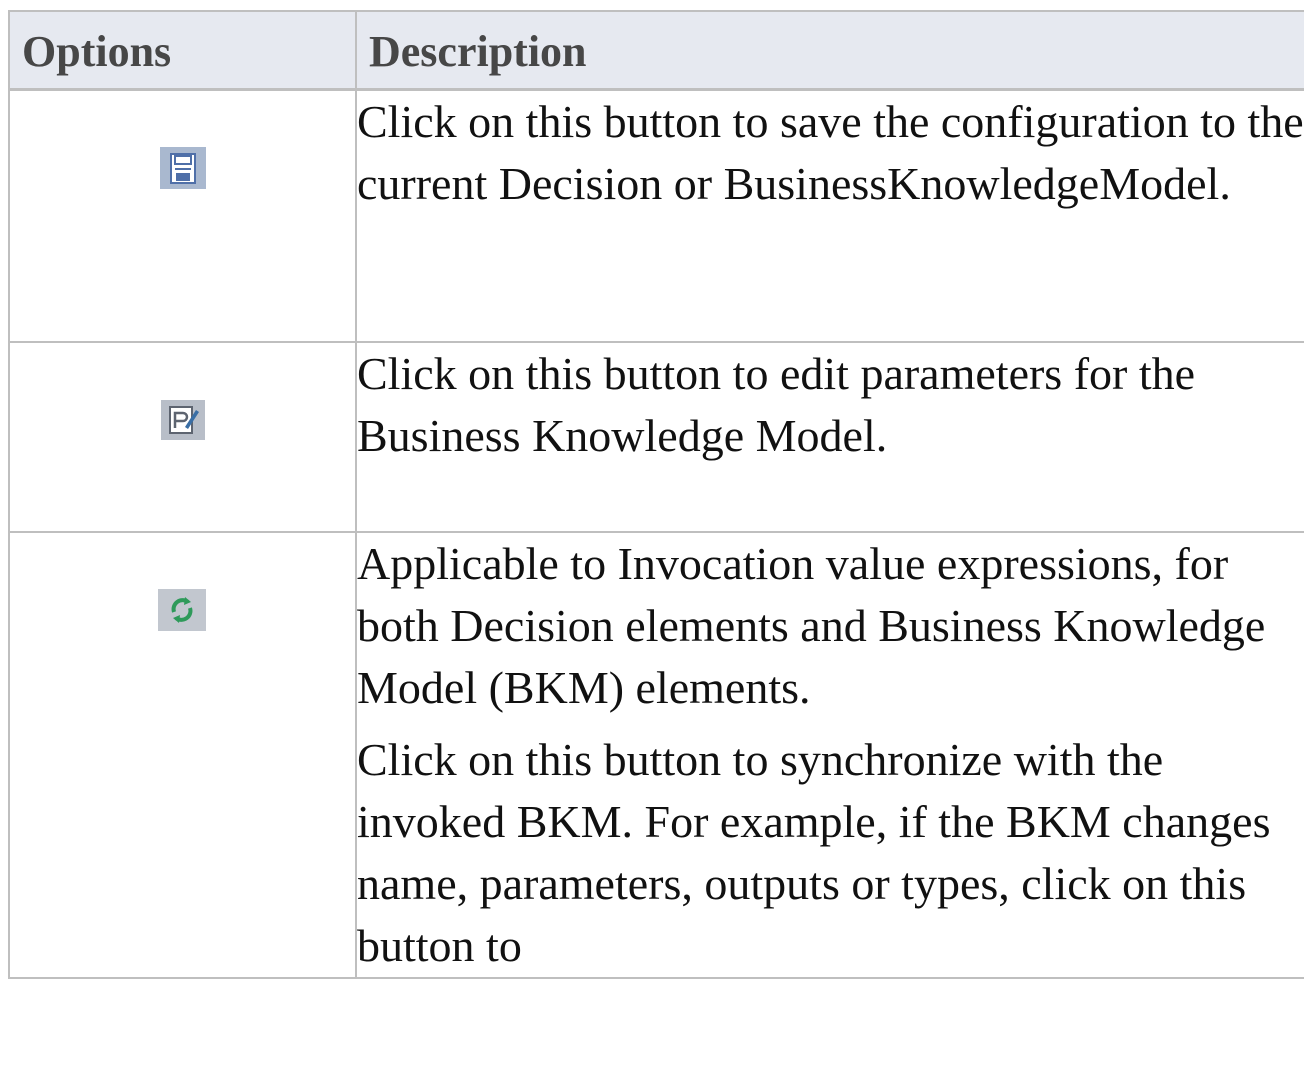 The height and width of the screenshot is (1084, 1304). I want to click on options-column-header: Options, so click(182, 50).